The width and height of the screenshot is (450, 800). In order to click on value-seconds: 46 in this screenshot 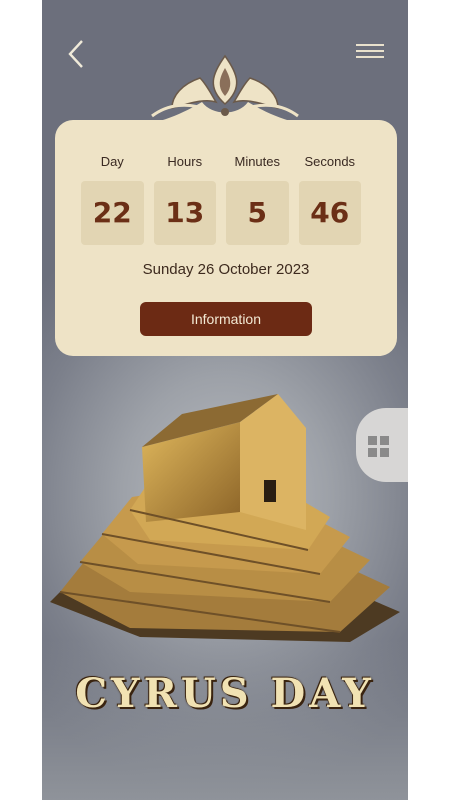, I will do `click(329, 213)`.